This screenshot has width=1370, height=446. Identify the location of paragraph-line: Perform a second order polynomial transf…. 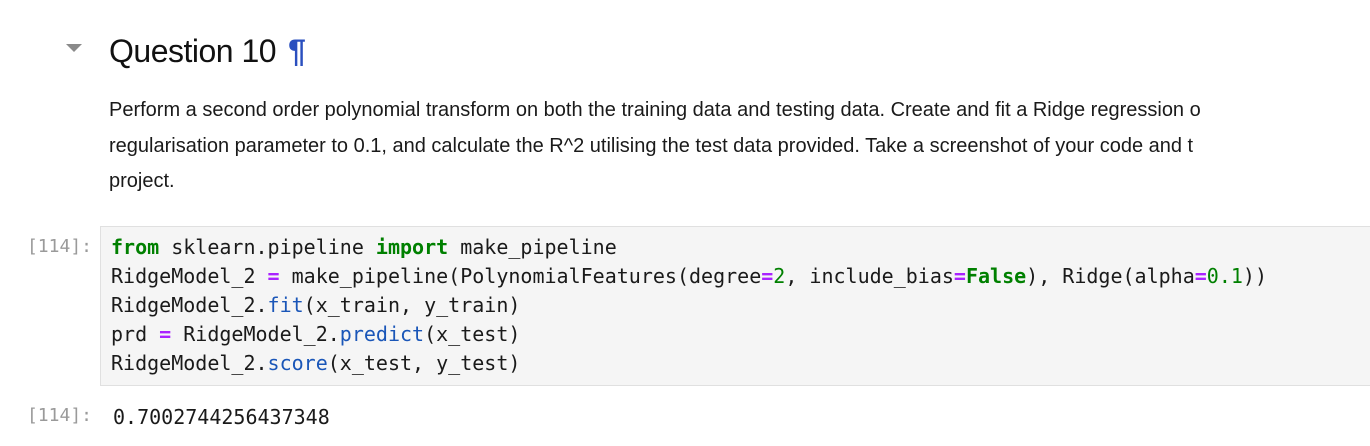
(655, 110).